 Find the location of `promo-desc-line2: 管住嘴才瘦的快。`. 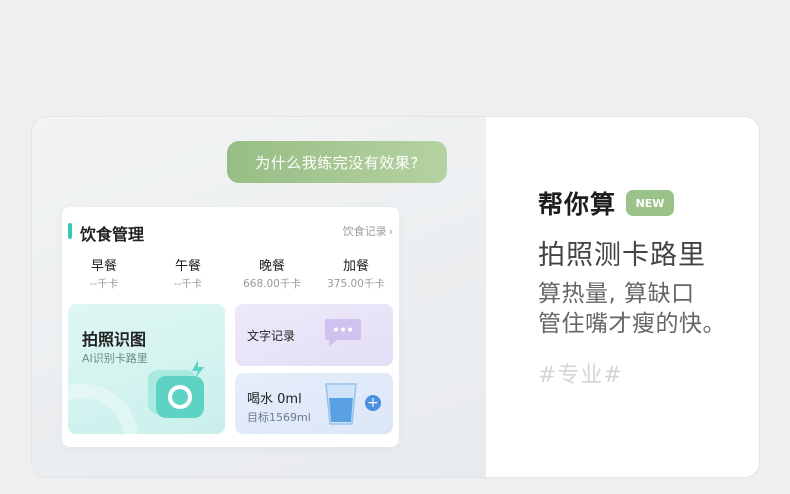

promo-desc-line2: 管住嘴才瘦的快。 is located at coordinates (632, 324).